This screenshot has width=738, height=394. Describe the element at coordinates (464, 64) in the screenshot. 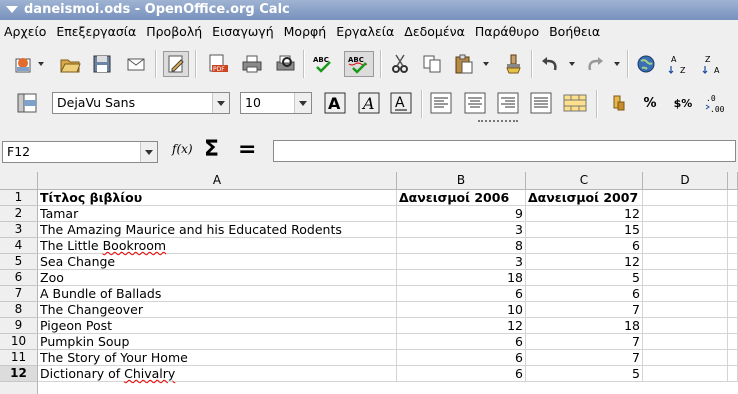

I see `paste-icon` at that location.